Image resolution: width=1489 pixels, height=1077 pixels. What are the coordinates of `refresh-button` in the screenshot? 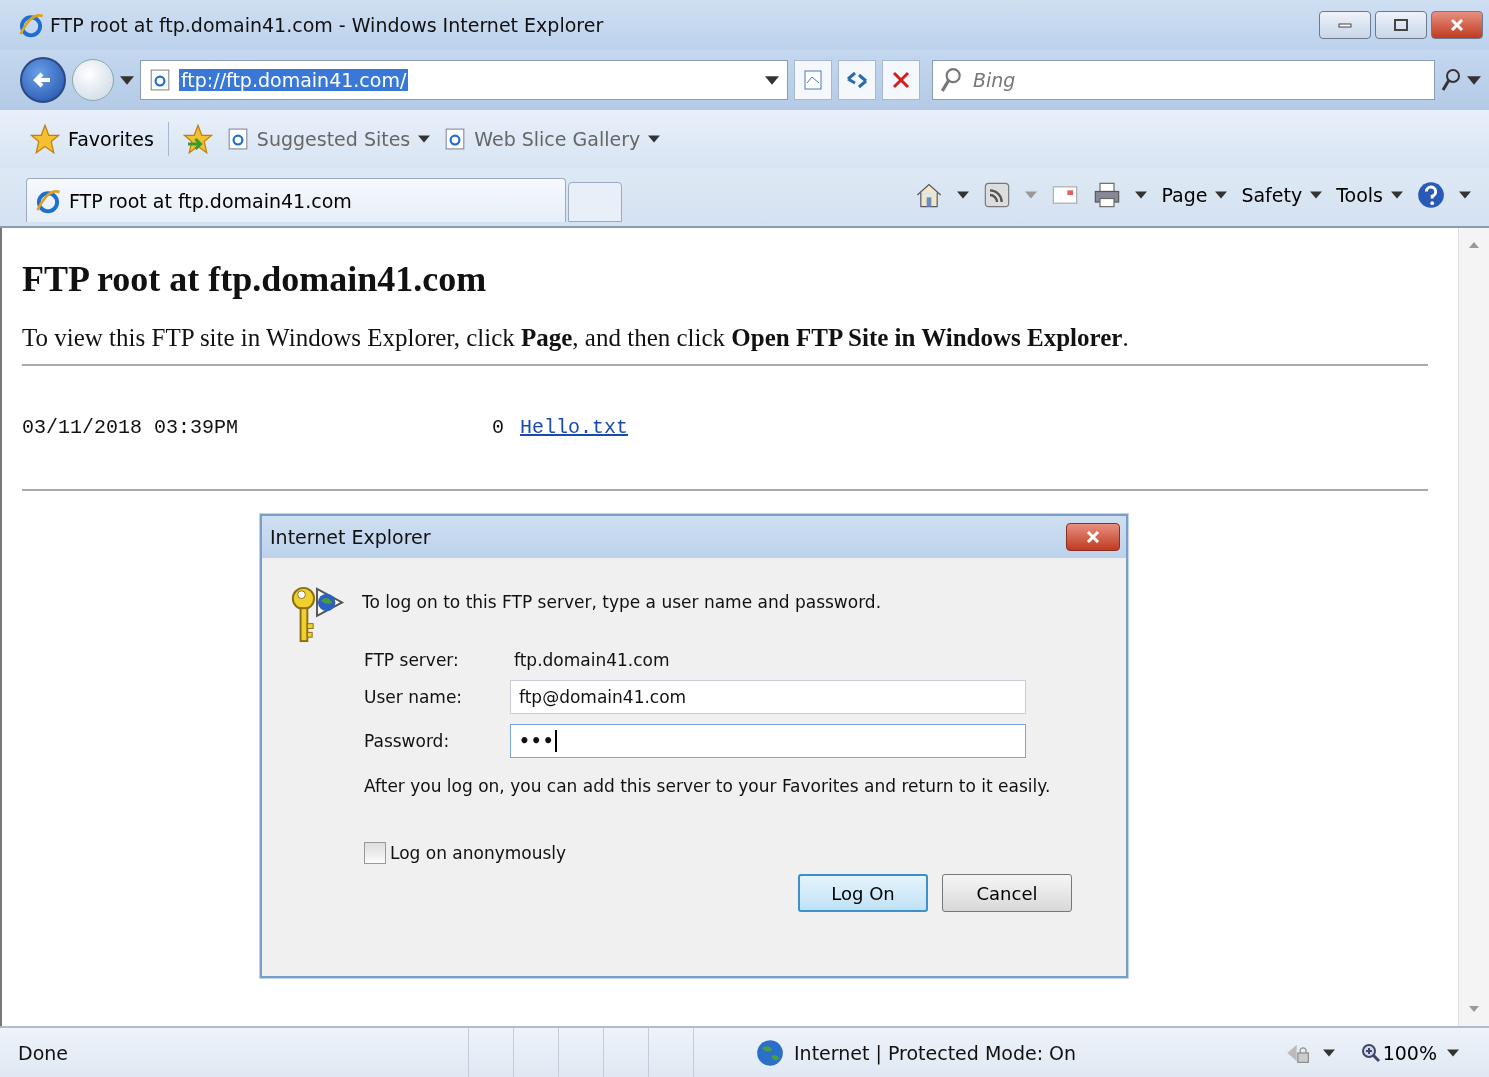 It's located at (857, 80).